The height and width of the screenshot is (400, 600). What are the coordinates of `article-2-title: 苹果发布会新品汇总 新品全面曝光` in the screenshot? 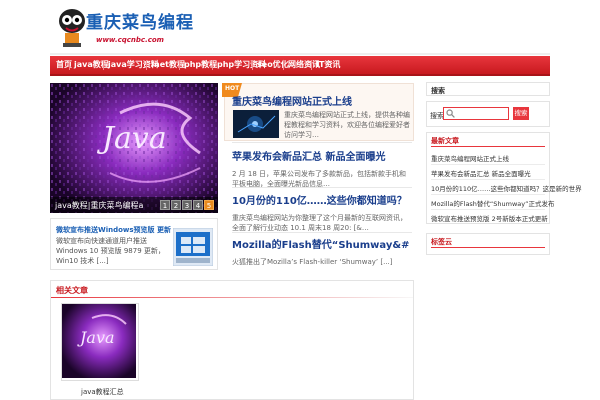 It's located at (322, 155).